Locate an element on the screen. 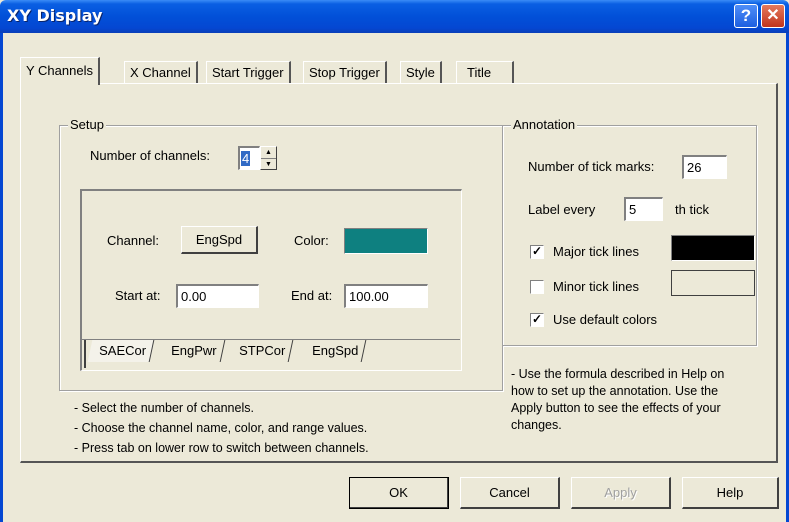 Image resolution: width=789 pixels, height=522 pixels. label-every-suffix: th tick is located at coordinates (692, 209).